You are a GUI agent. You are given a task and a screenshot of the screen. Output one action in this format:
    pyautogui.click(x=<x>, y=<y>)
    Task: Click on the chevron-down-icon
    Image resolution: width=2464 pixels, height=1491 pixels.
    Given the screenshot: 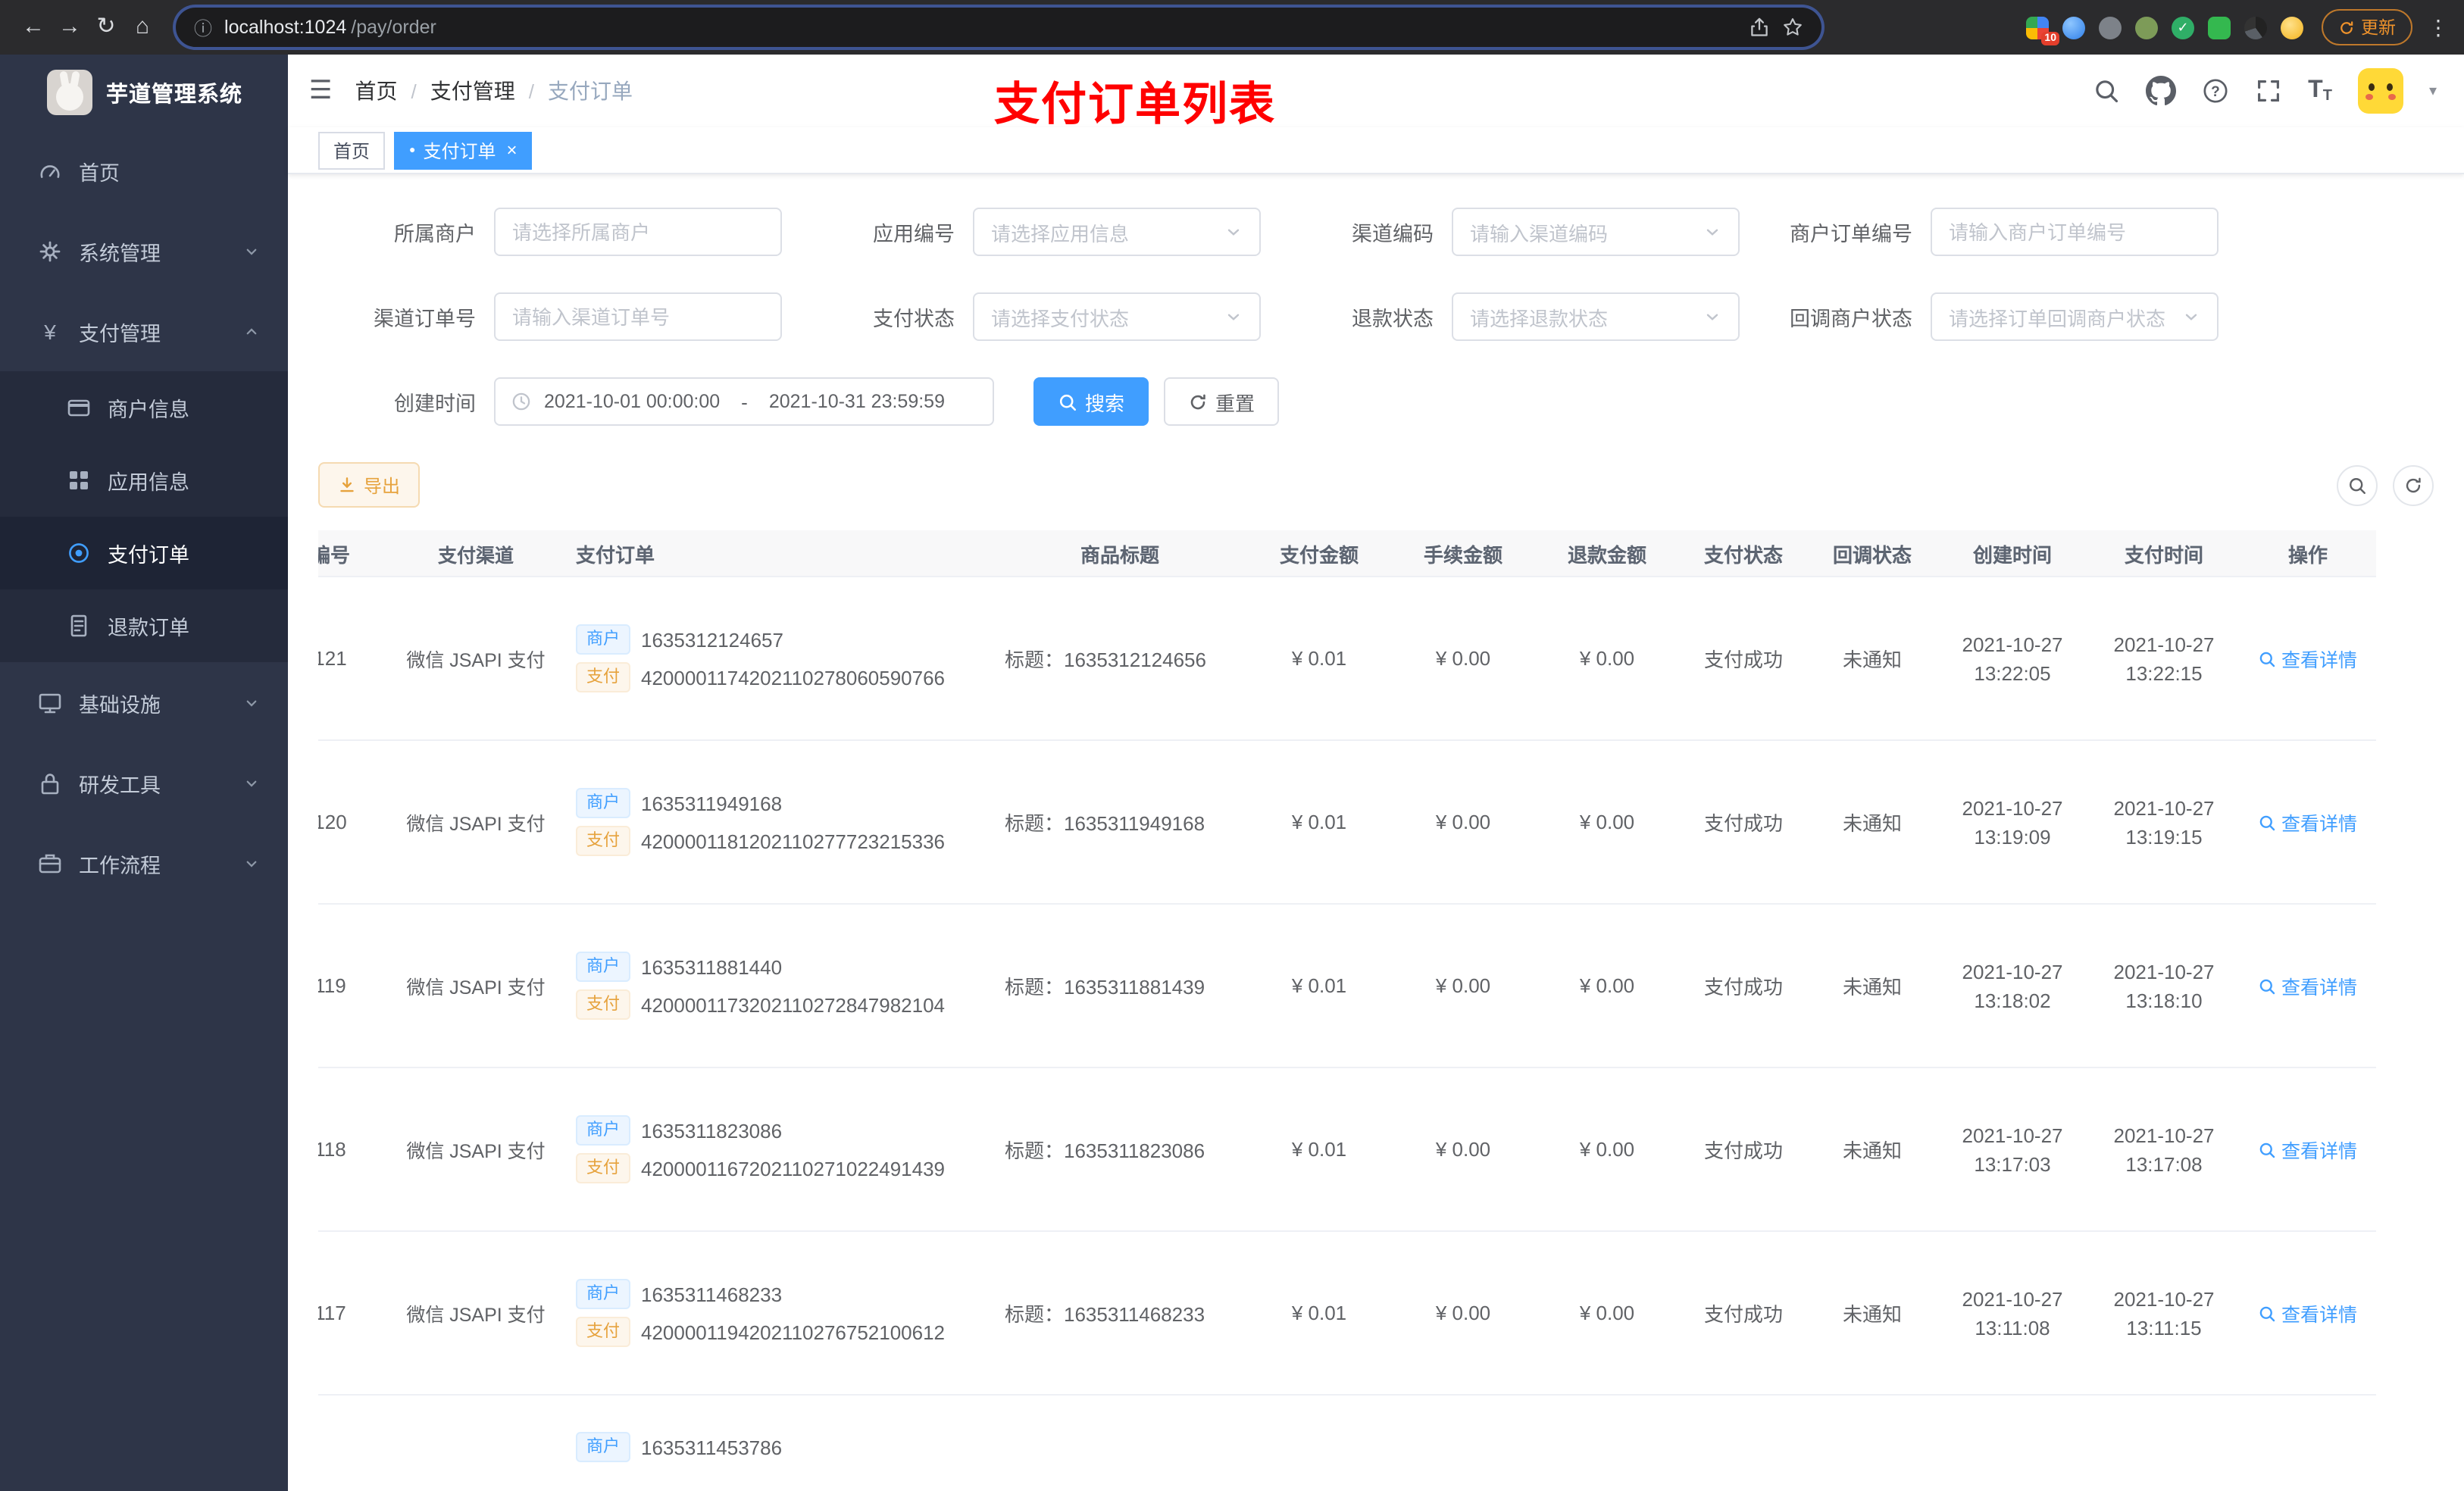 What is the action you would take?
    pyautogui.click(x=251, y=783)
    